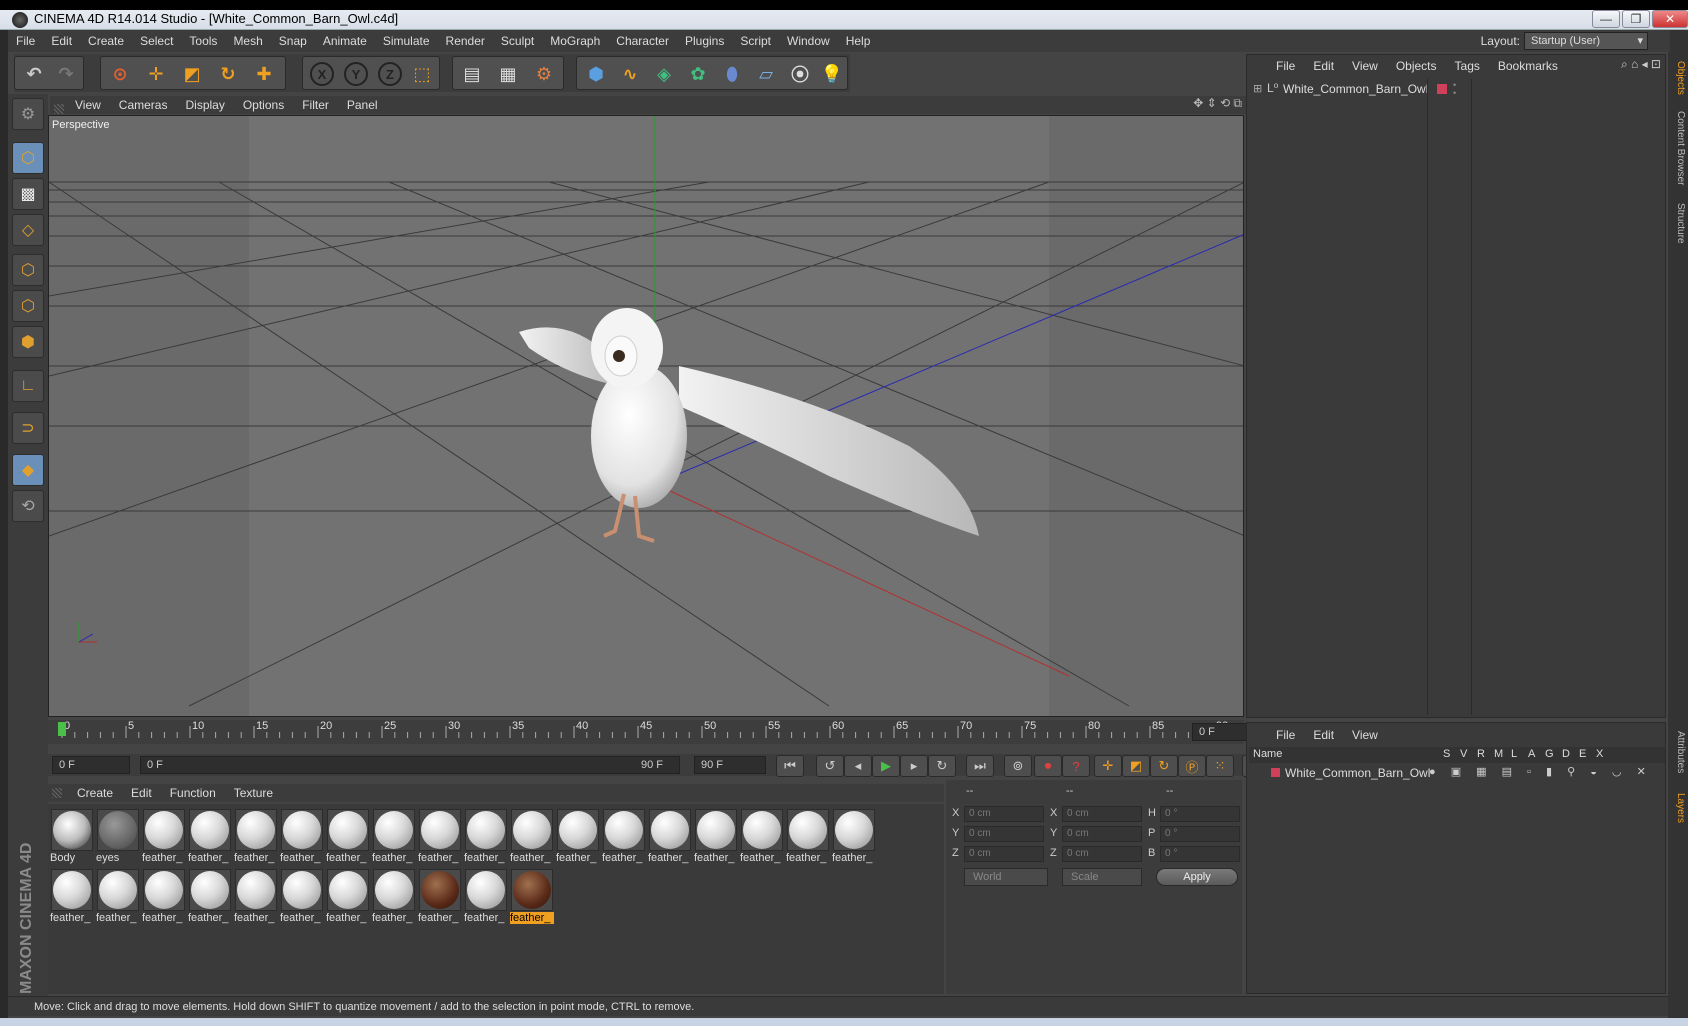 This screenshot has height=1026, width=1688. Describe the element at coordinates (28, 470) in the screenshot. I see `snap-workplane-icon: ◆` at that location.